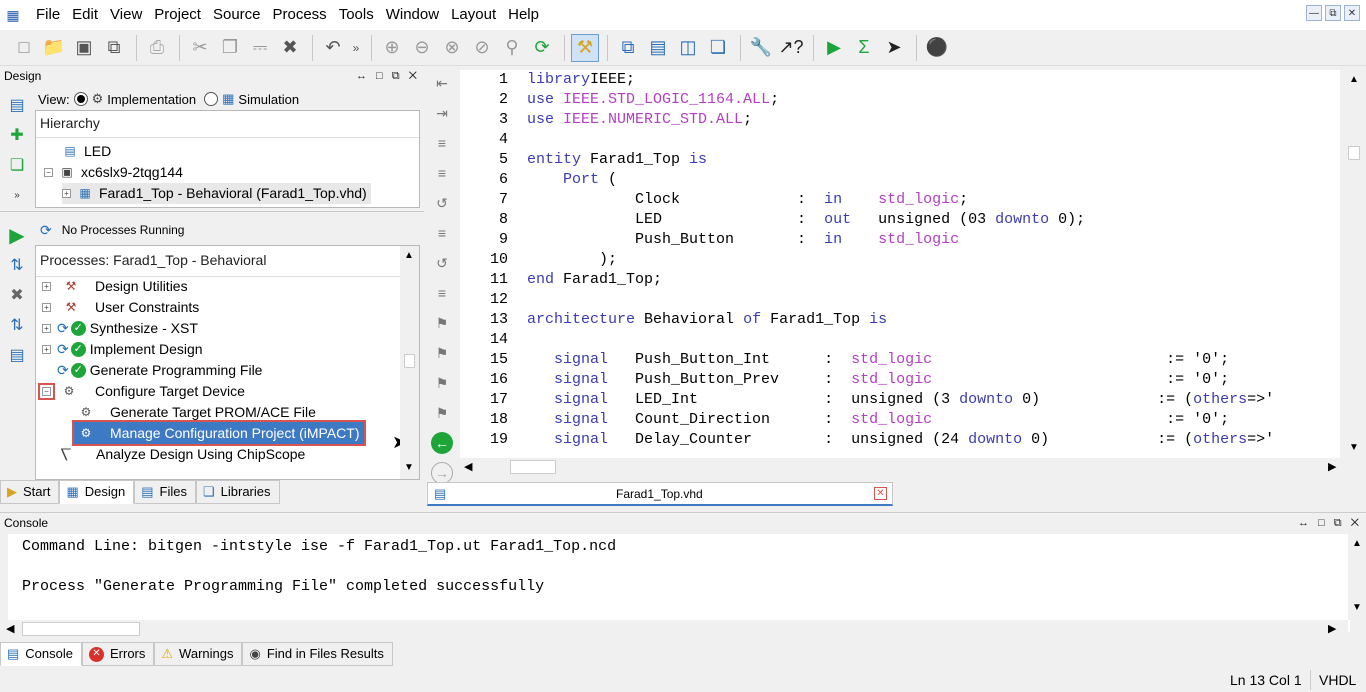  I want to click on save-icon: ▣, so click(84, 48).